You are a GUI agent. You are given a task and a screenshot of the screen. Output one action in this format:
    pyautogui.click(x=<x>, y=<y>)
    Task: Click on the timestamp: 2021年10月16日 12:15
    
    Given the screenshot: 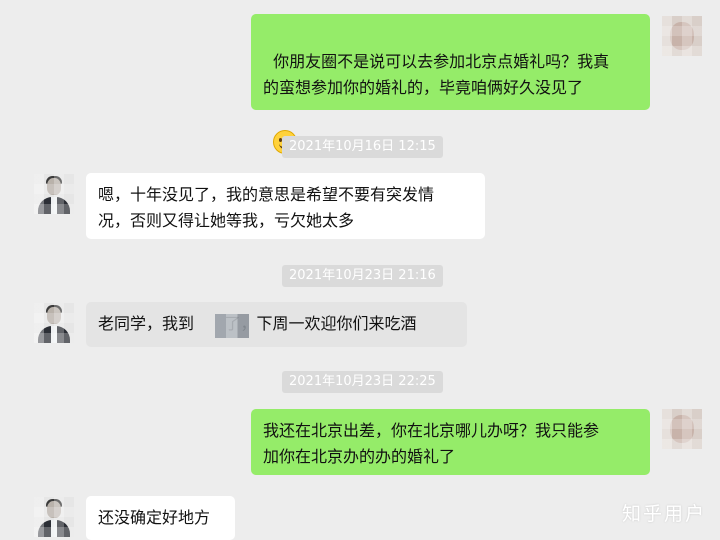 What is the action you would take?
    pyautogui.click(x=362, y=147)
    